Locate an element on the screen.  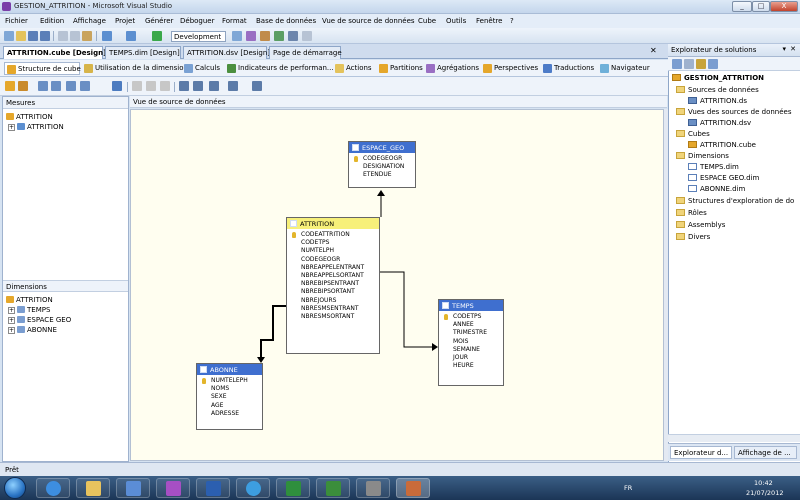
show-all-files-icon is located at coordinates (689, 64).